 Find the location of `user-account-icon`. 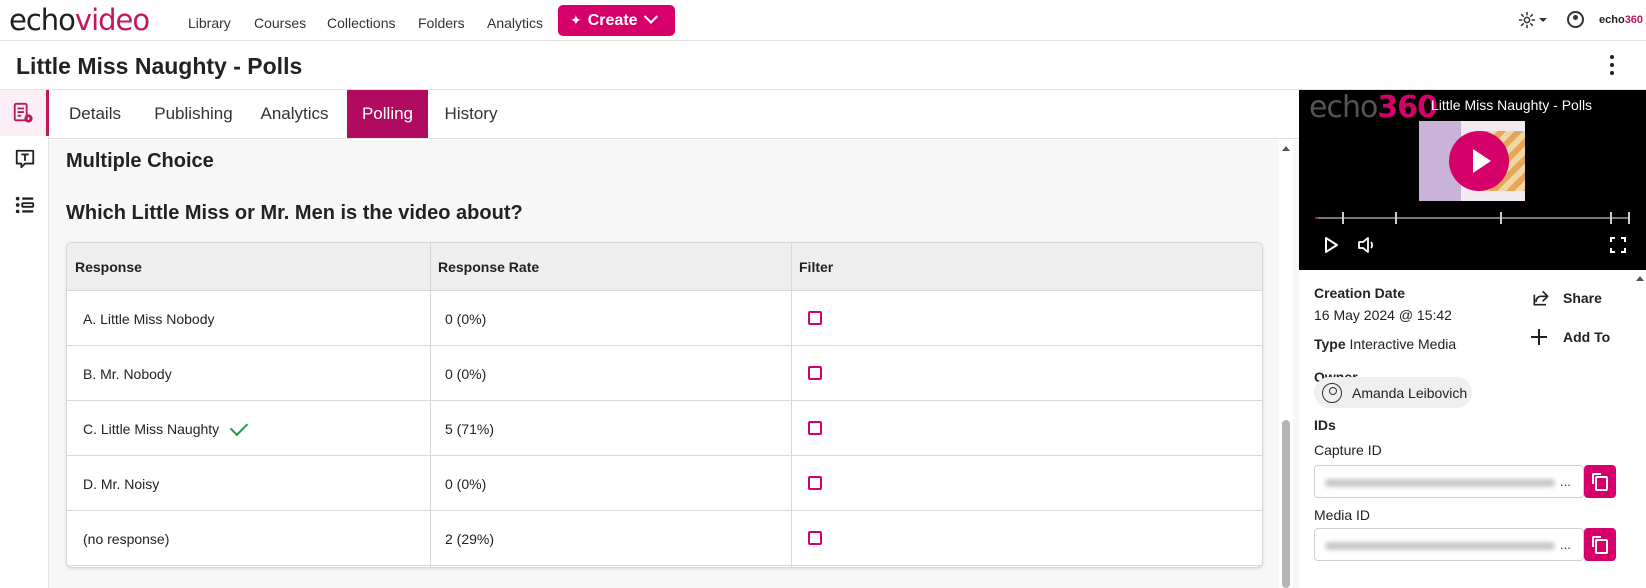

user-account-icon is located at coordinates (1575, 19).